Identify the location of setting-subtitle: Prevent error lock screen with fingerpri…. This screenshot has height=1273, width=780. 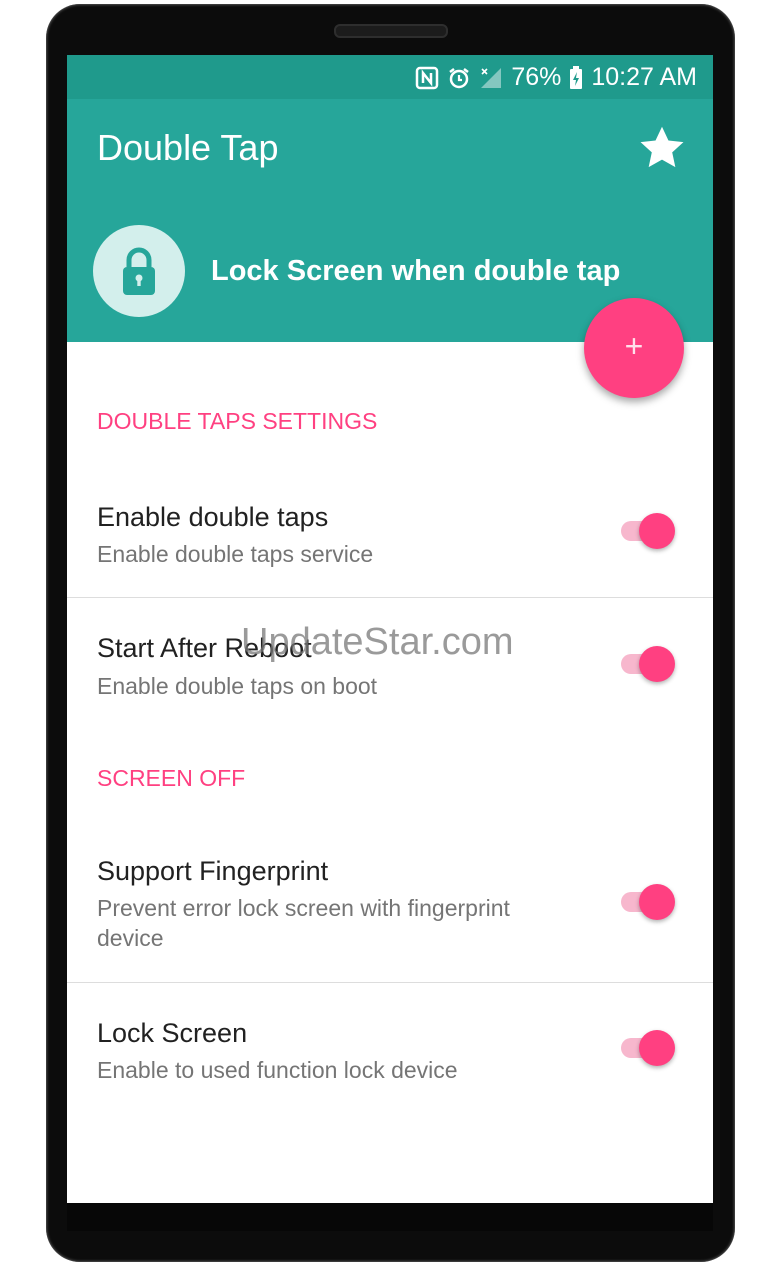
(303, 923).